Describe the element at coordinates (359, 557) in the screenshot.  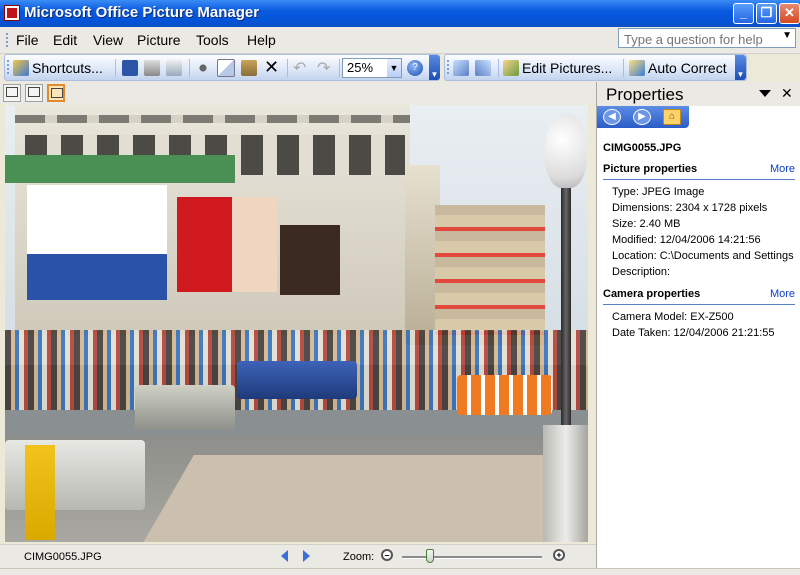
I see `zoom-label: Zoom:` at that location.